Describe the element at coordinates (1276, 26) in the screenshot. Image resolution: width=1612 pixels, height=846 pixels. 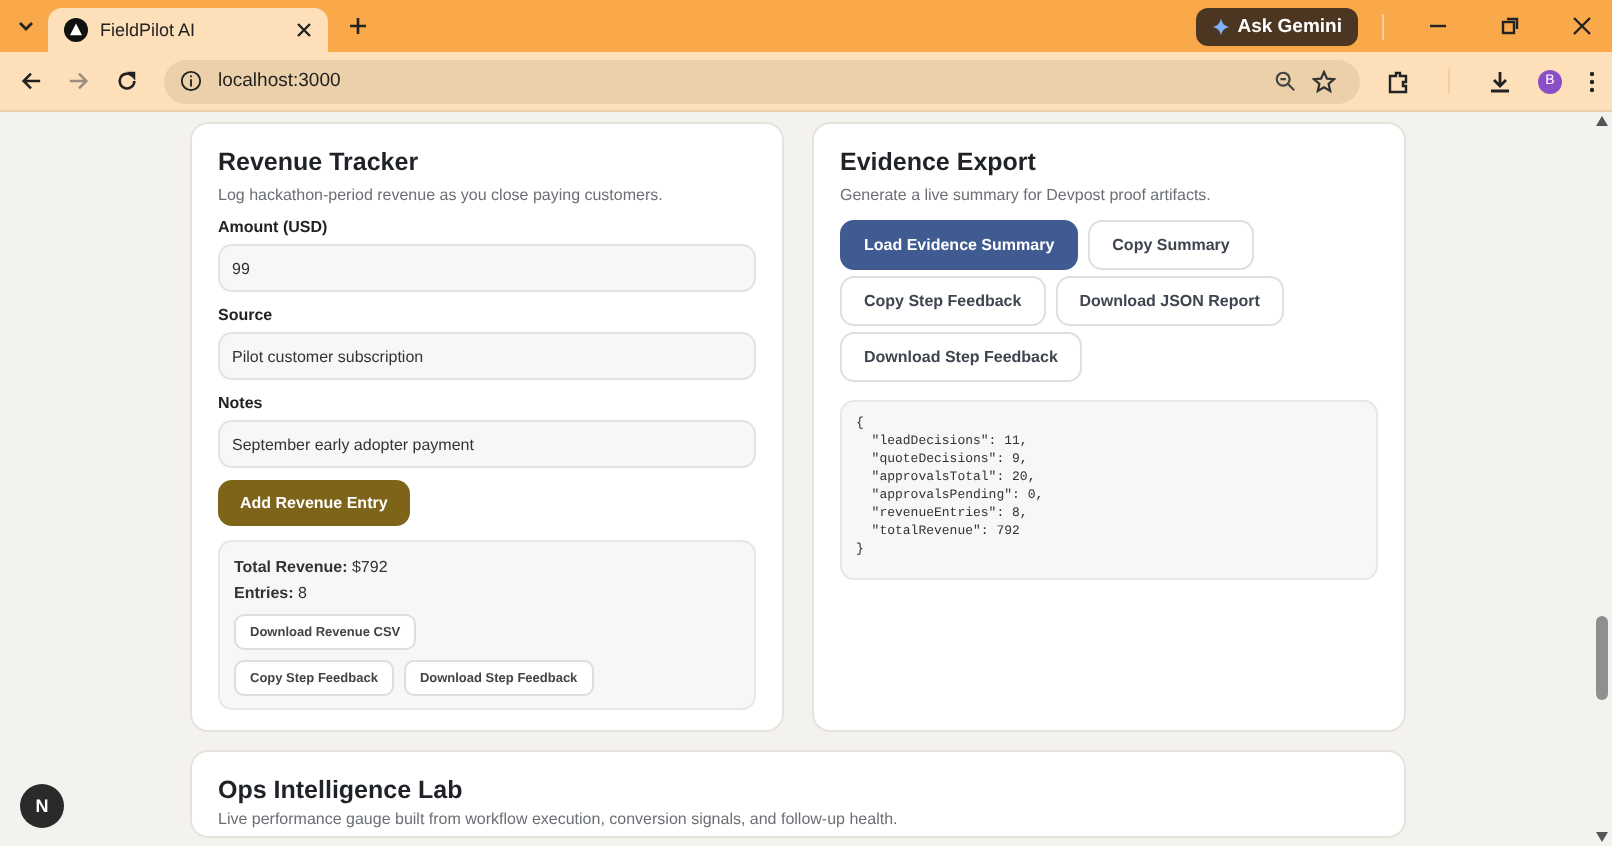
I see `ask-gemini-button: Ask Gemini` at that location.